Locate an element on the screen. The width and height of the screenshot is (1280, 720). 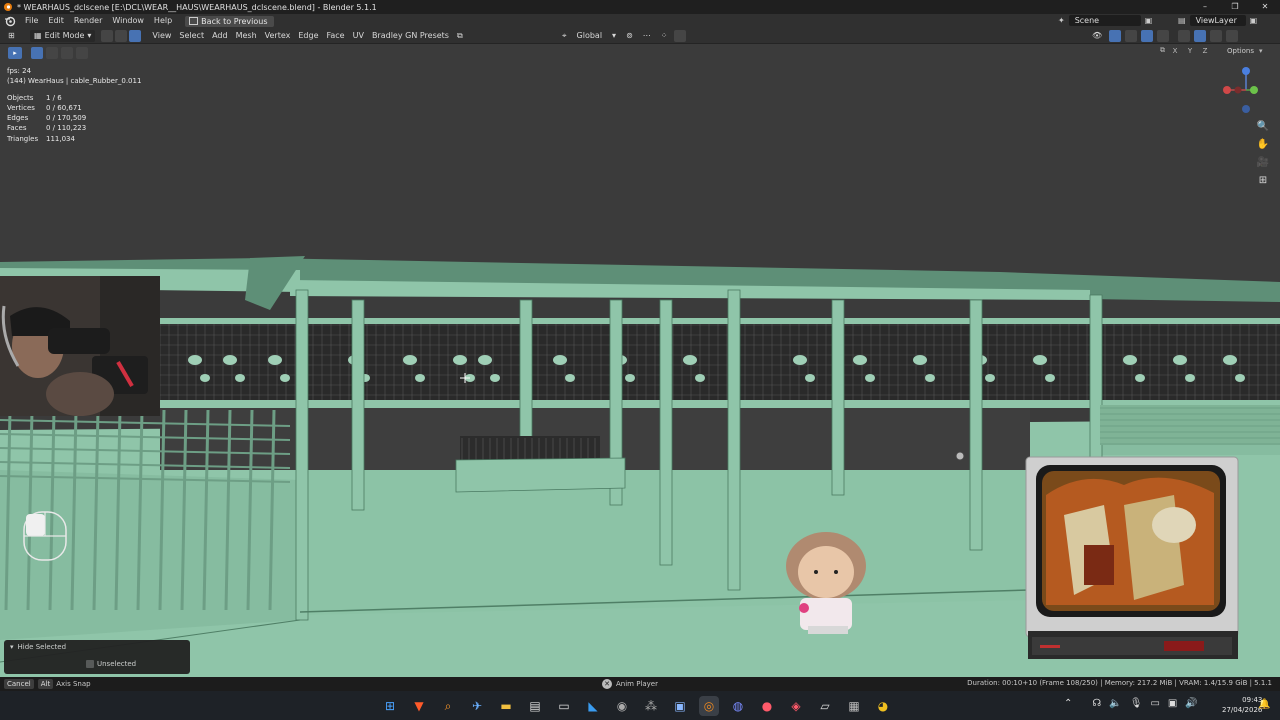
monitor-icon: ▣ is located at coordinates (1172, 703).